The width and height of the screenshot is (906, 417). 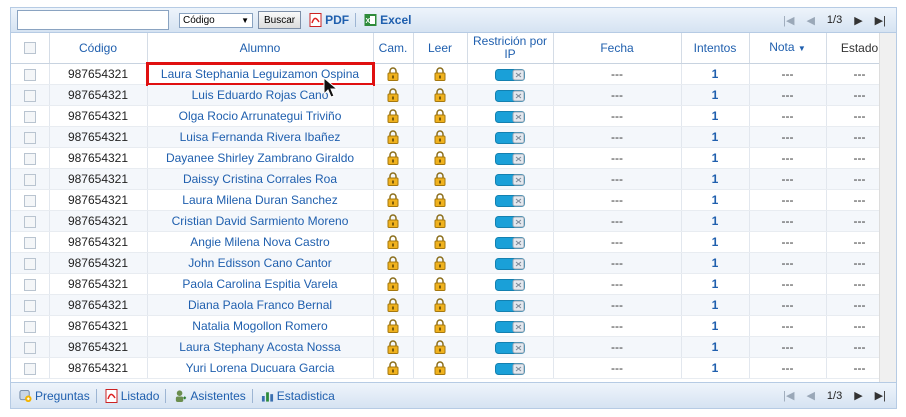 I want to click on column-leer: Leer, so click(x=440, y=48).